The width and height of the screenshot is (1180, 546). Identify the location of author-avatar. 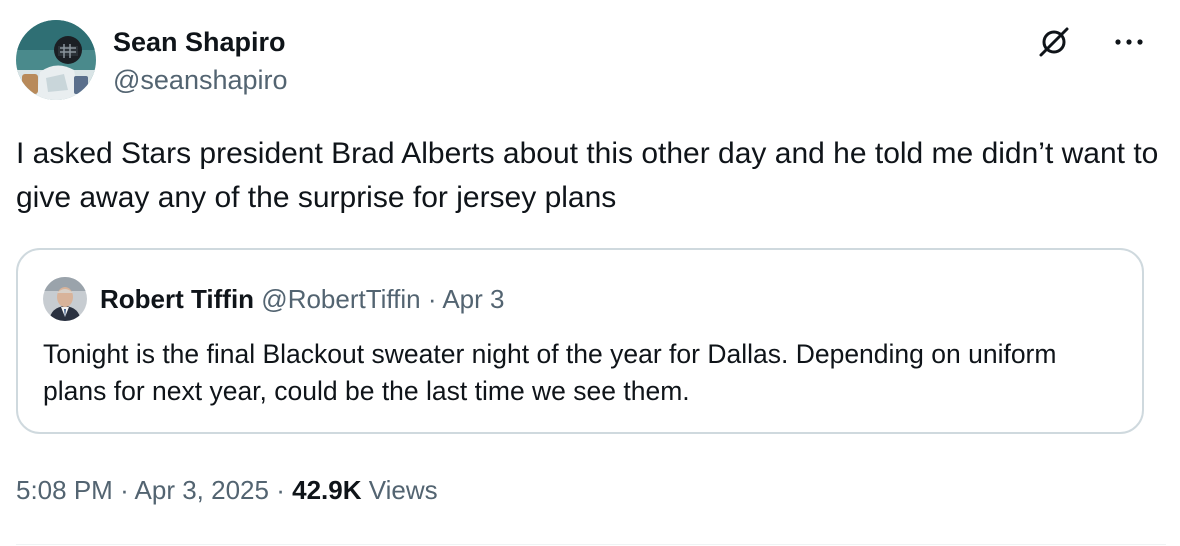
(56, 60).